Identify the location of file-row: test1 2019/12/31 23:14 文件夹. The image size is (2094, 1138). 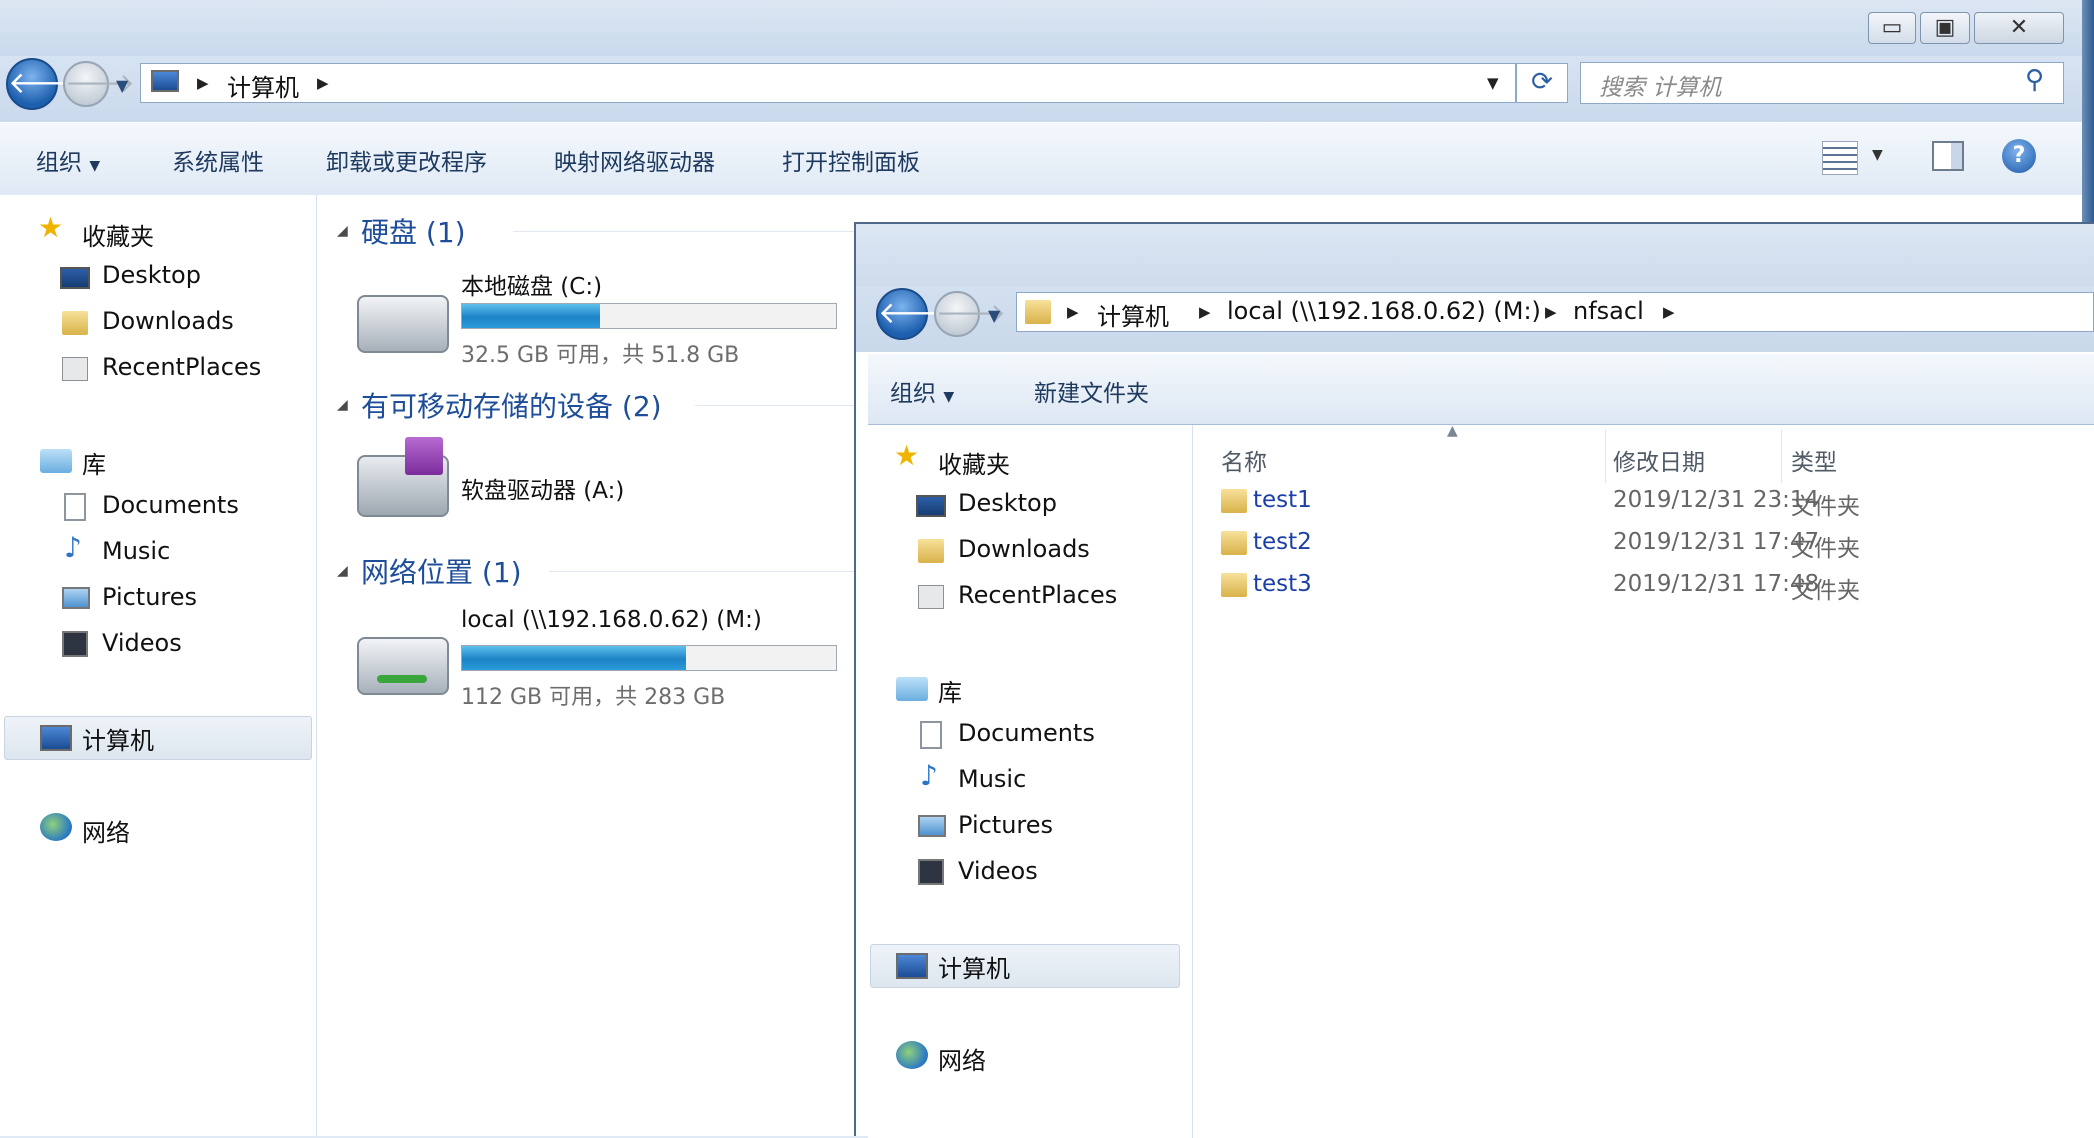
(1648, 499).